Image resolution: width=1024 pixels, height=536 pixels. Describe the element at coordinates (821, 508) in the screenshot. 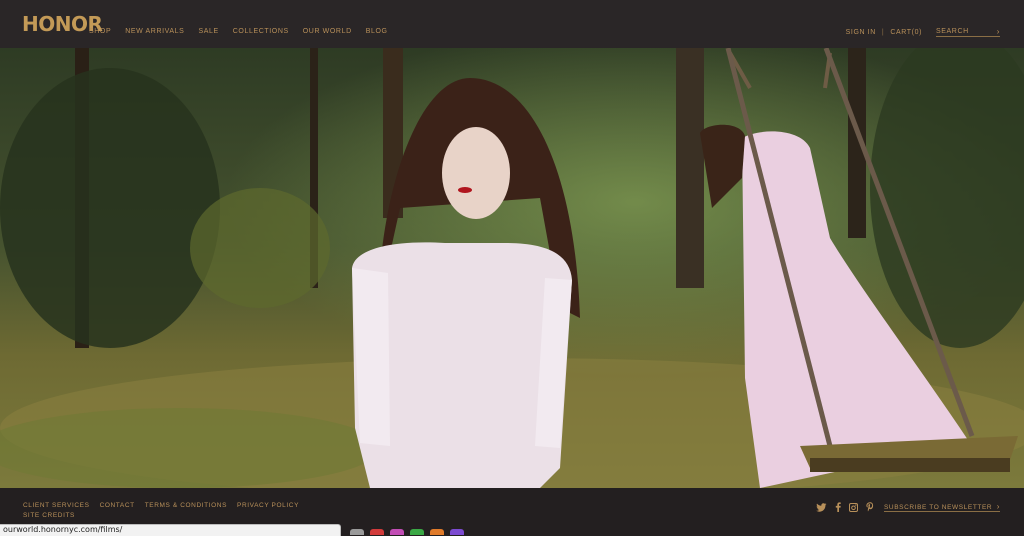

I see `twitter-icon` at that location.